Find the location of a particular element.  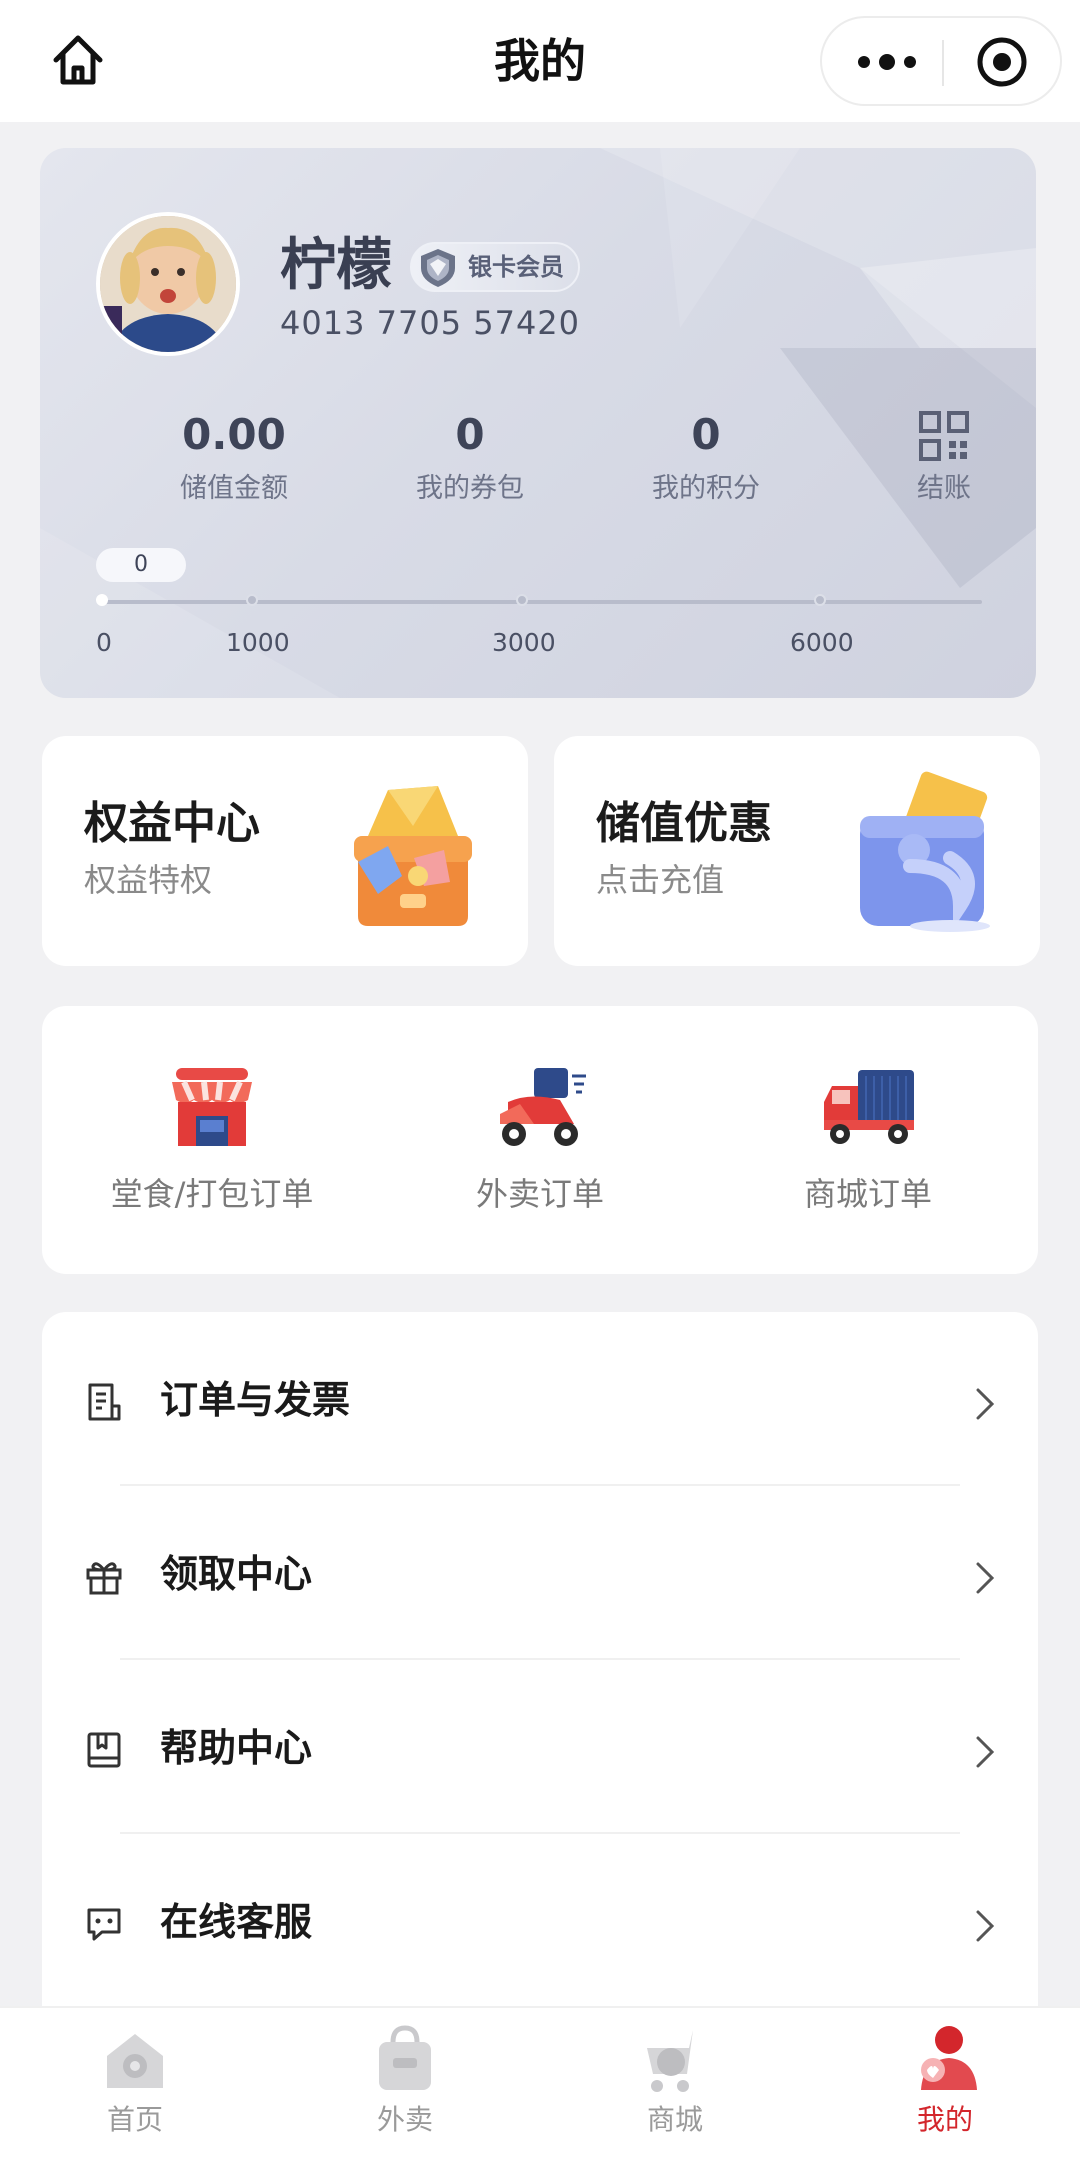

tab-delivery: 外卖 is located at coordinates (405, 2088).